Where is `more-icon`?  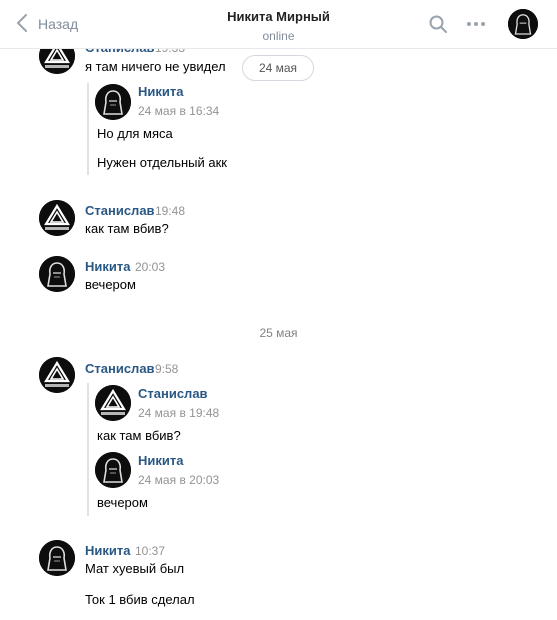 more-icon is located at coordinates (476, 24).